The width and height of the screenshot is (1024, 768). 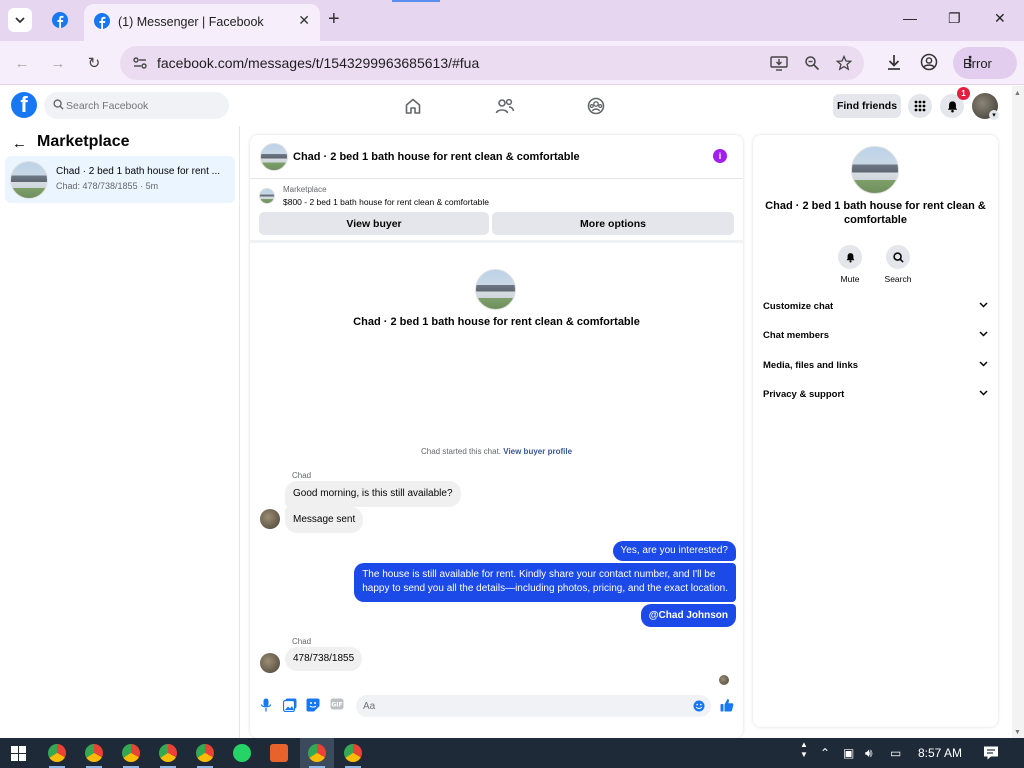 I want to click on back-arrow-icon: ←, so click(x=19, y=143).